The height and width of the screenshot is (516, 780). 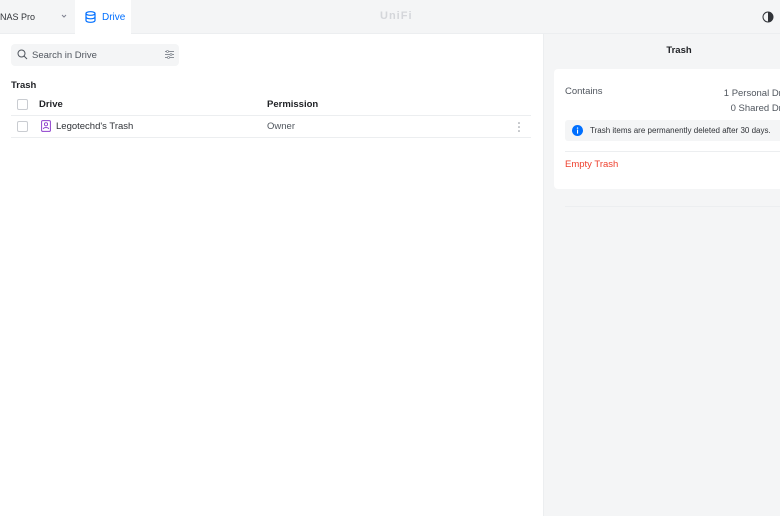 What do you see at coordinates (51, 104) in the screenshot?
I see `column-header-drive: Drive` at bounding box center [51, 104].